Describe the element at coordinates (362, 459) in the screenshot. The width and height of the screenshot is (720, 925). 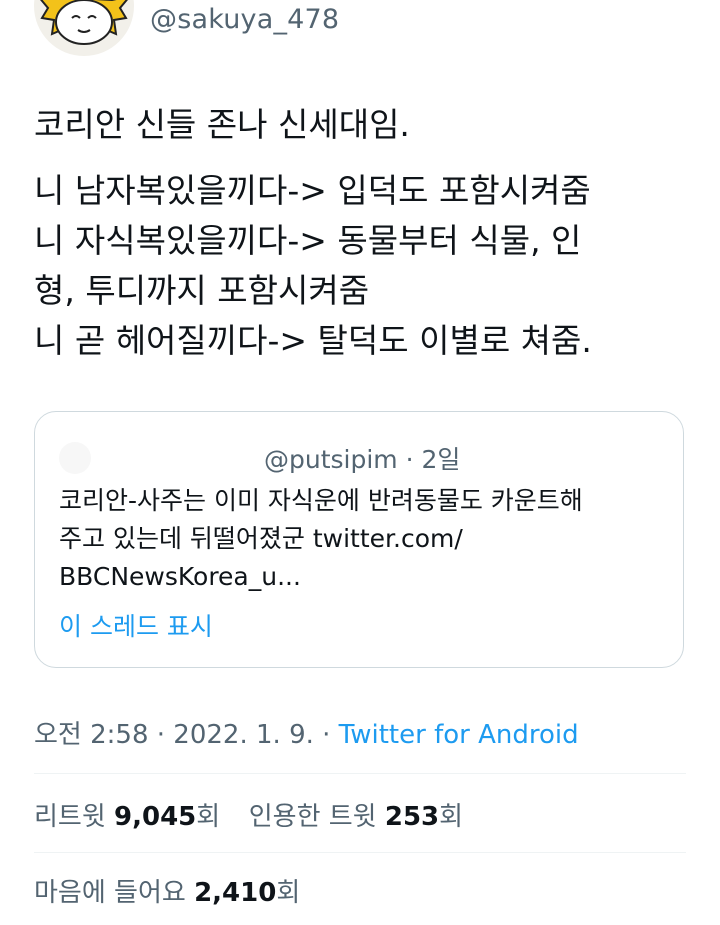
I see `quoted-author-handle-time: @putsipim · 2일` at that location.